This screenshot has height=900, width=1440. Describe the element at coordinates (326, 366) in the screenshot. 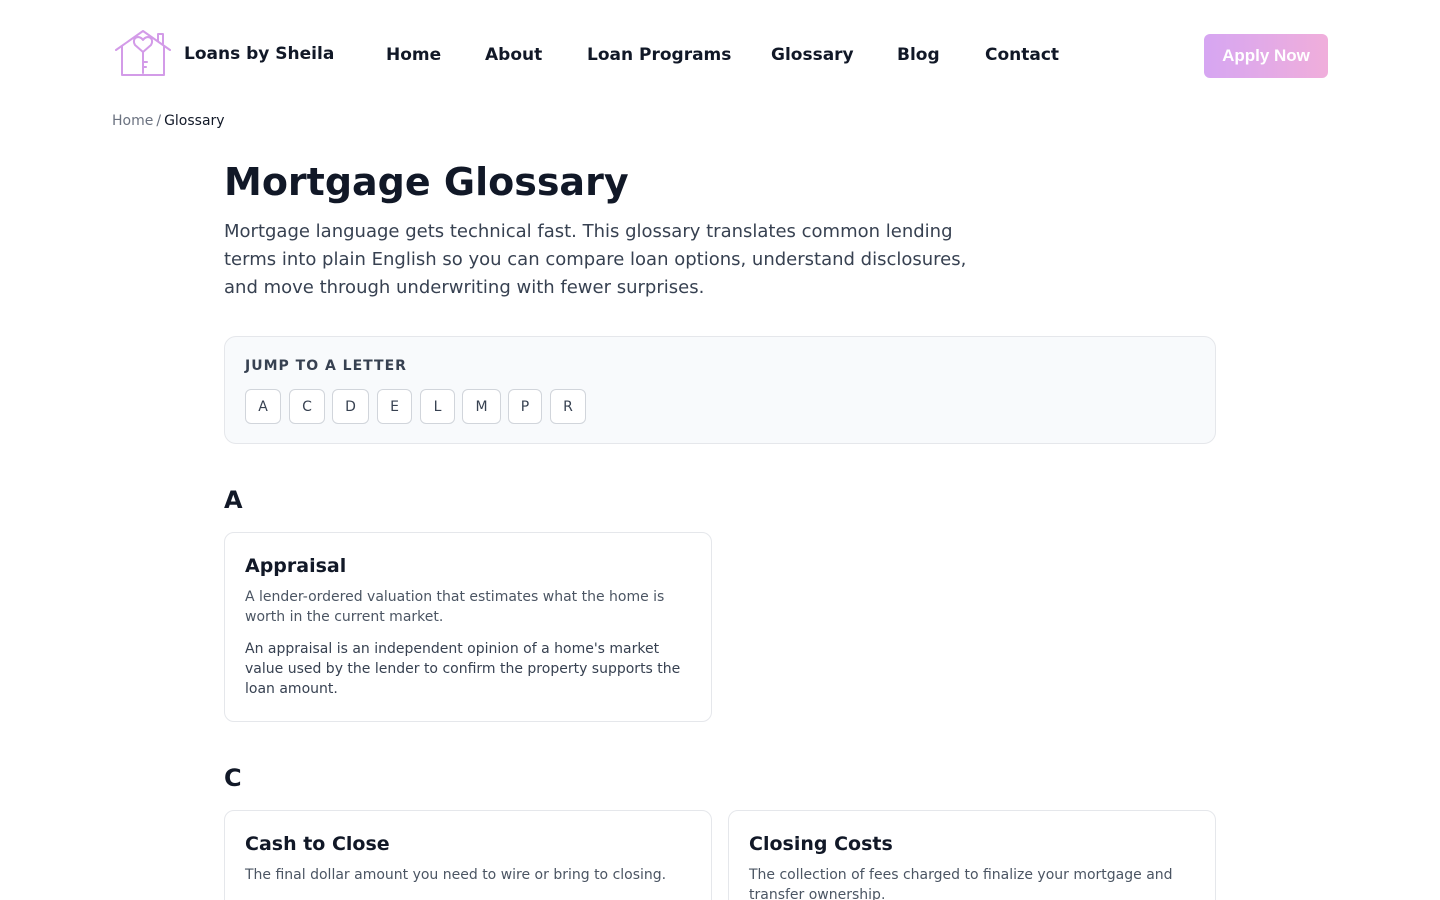

I see `jump-label: JUMP TO A LETTER` at that location.